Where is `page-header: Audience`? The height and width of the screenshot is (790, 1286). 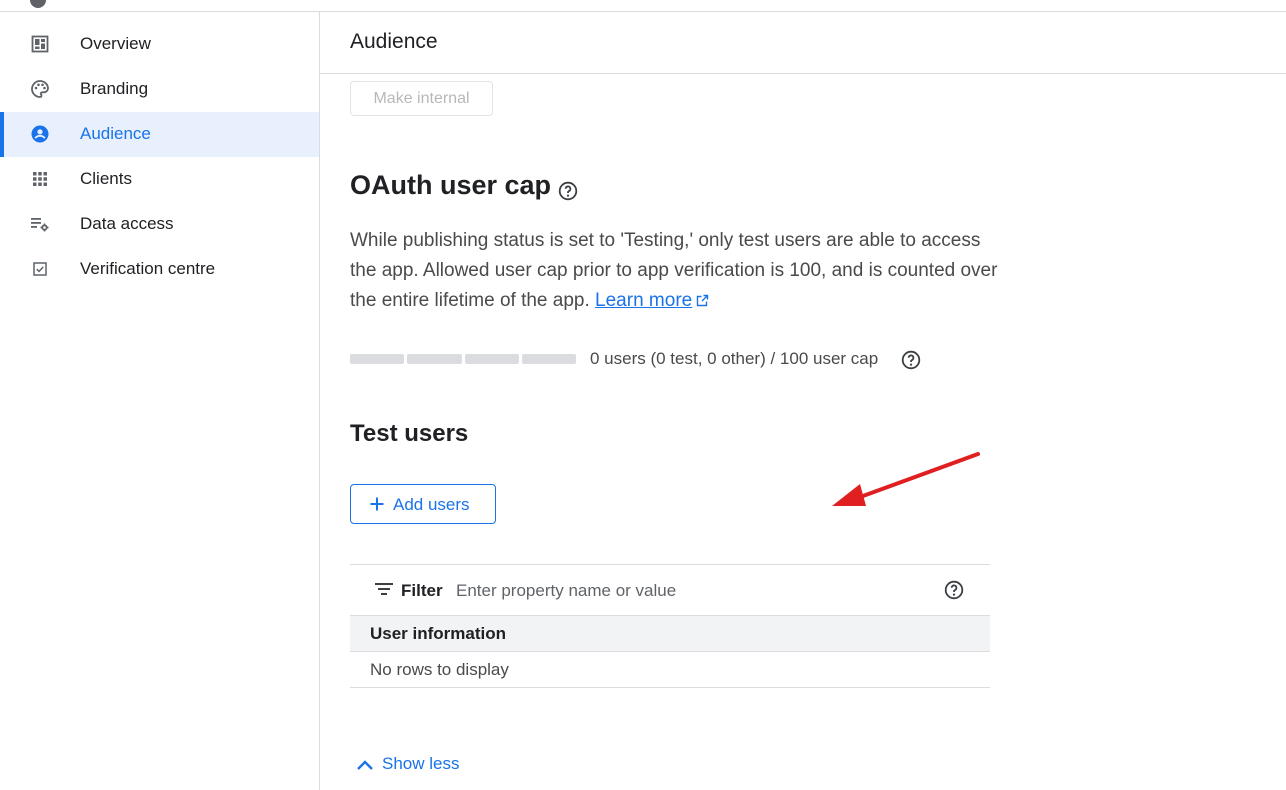
page-header: Audience is located at coordinates (803, 43).